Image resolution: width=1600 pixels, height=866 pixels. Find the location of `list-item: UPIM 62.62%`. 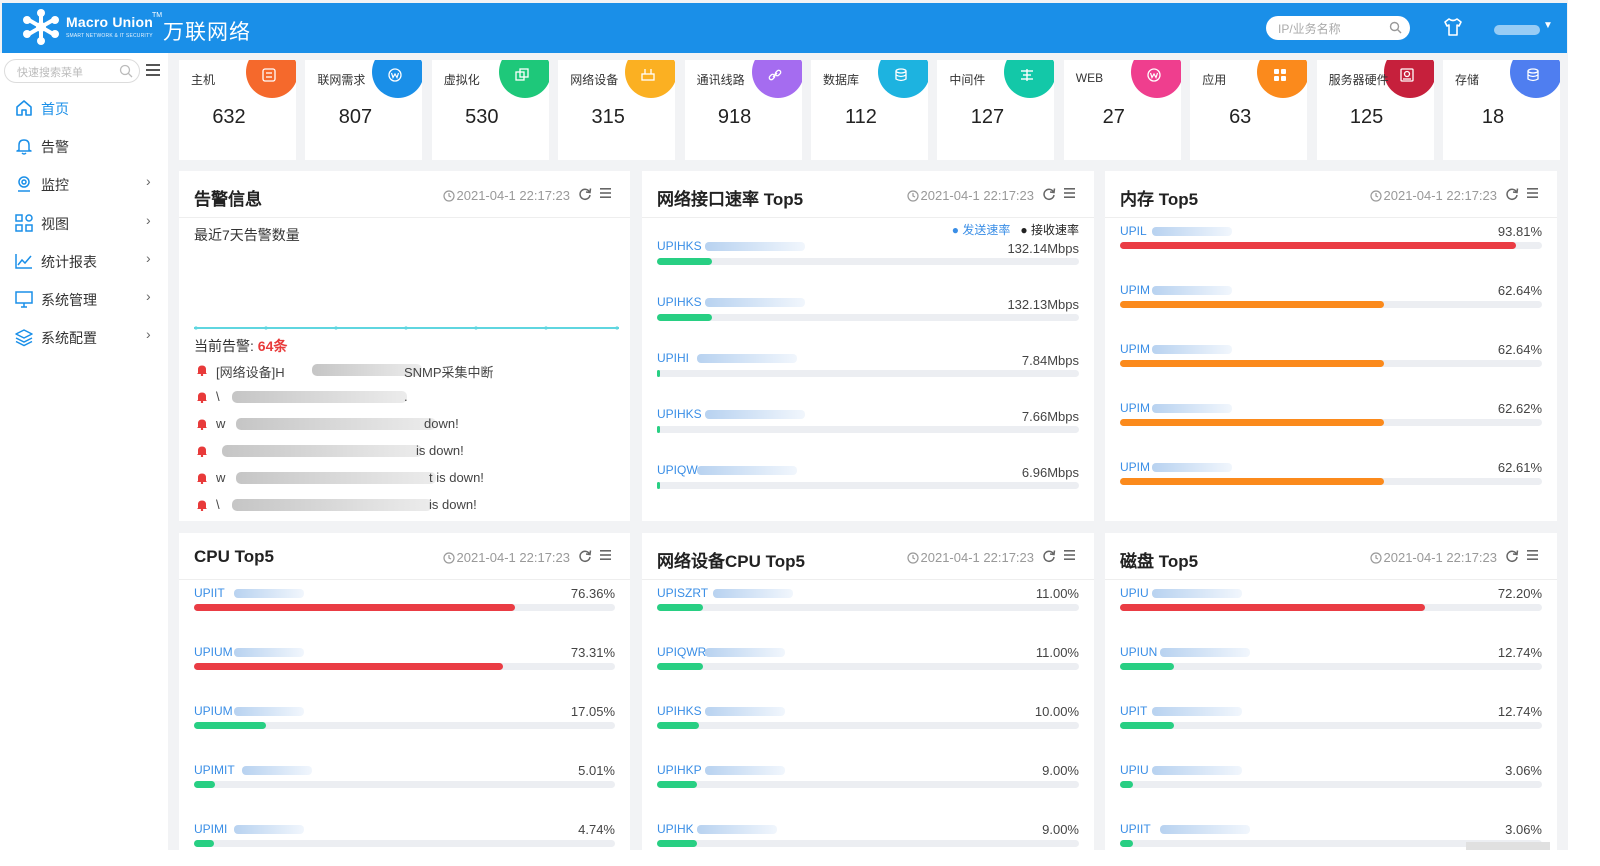

list-item: UPIM 62.62% is located at coordinates (1331, 423).